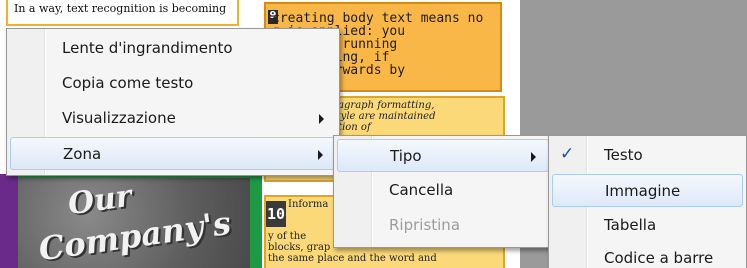 The image size is (747, 268). I want to click on image-script-line1: Our, so click(99, 200).